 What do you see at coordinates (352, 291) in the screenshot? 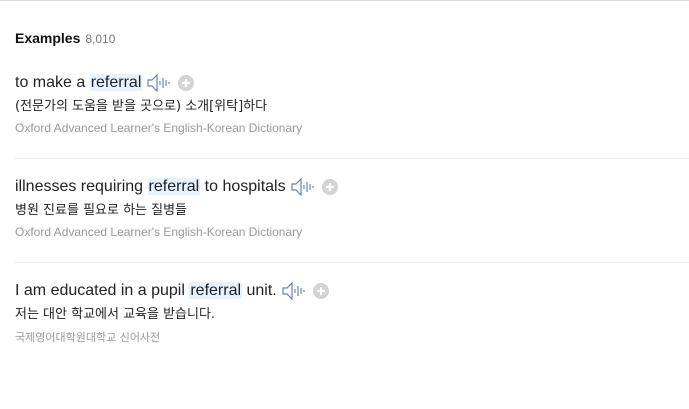
I see `example-sentence-row: I am educated in a pupil referral unit.` at bounding box center [352, 291].